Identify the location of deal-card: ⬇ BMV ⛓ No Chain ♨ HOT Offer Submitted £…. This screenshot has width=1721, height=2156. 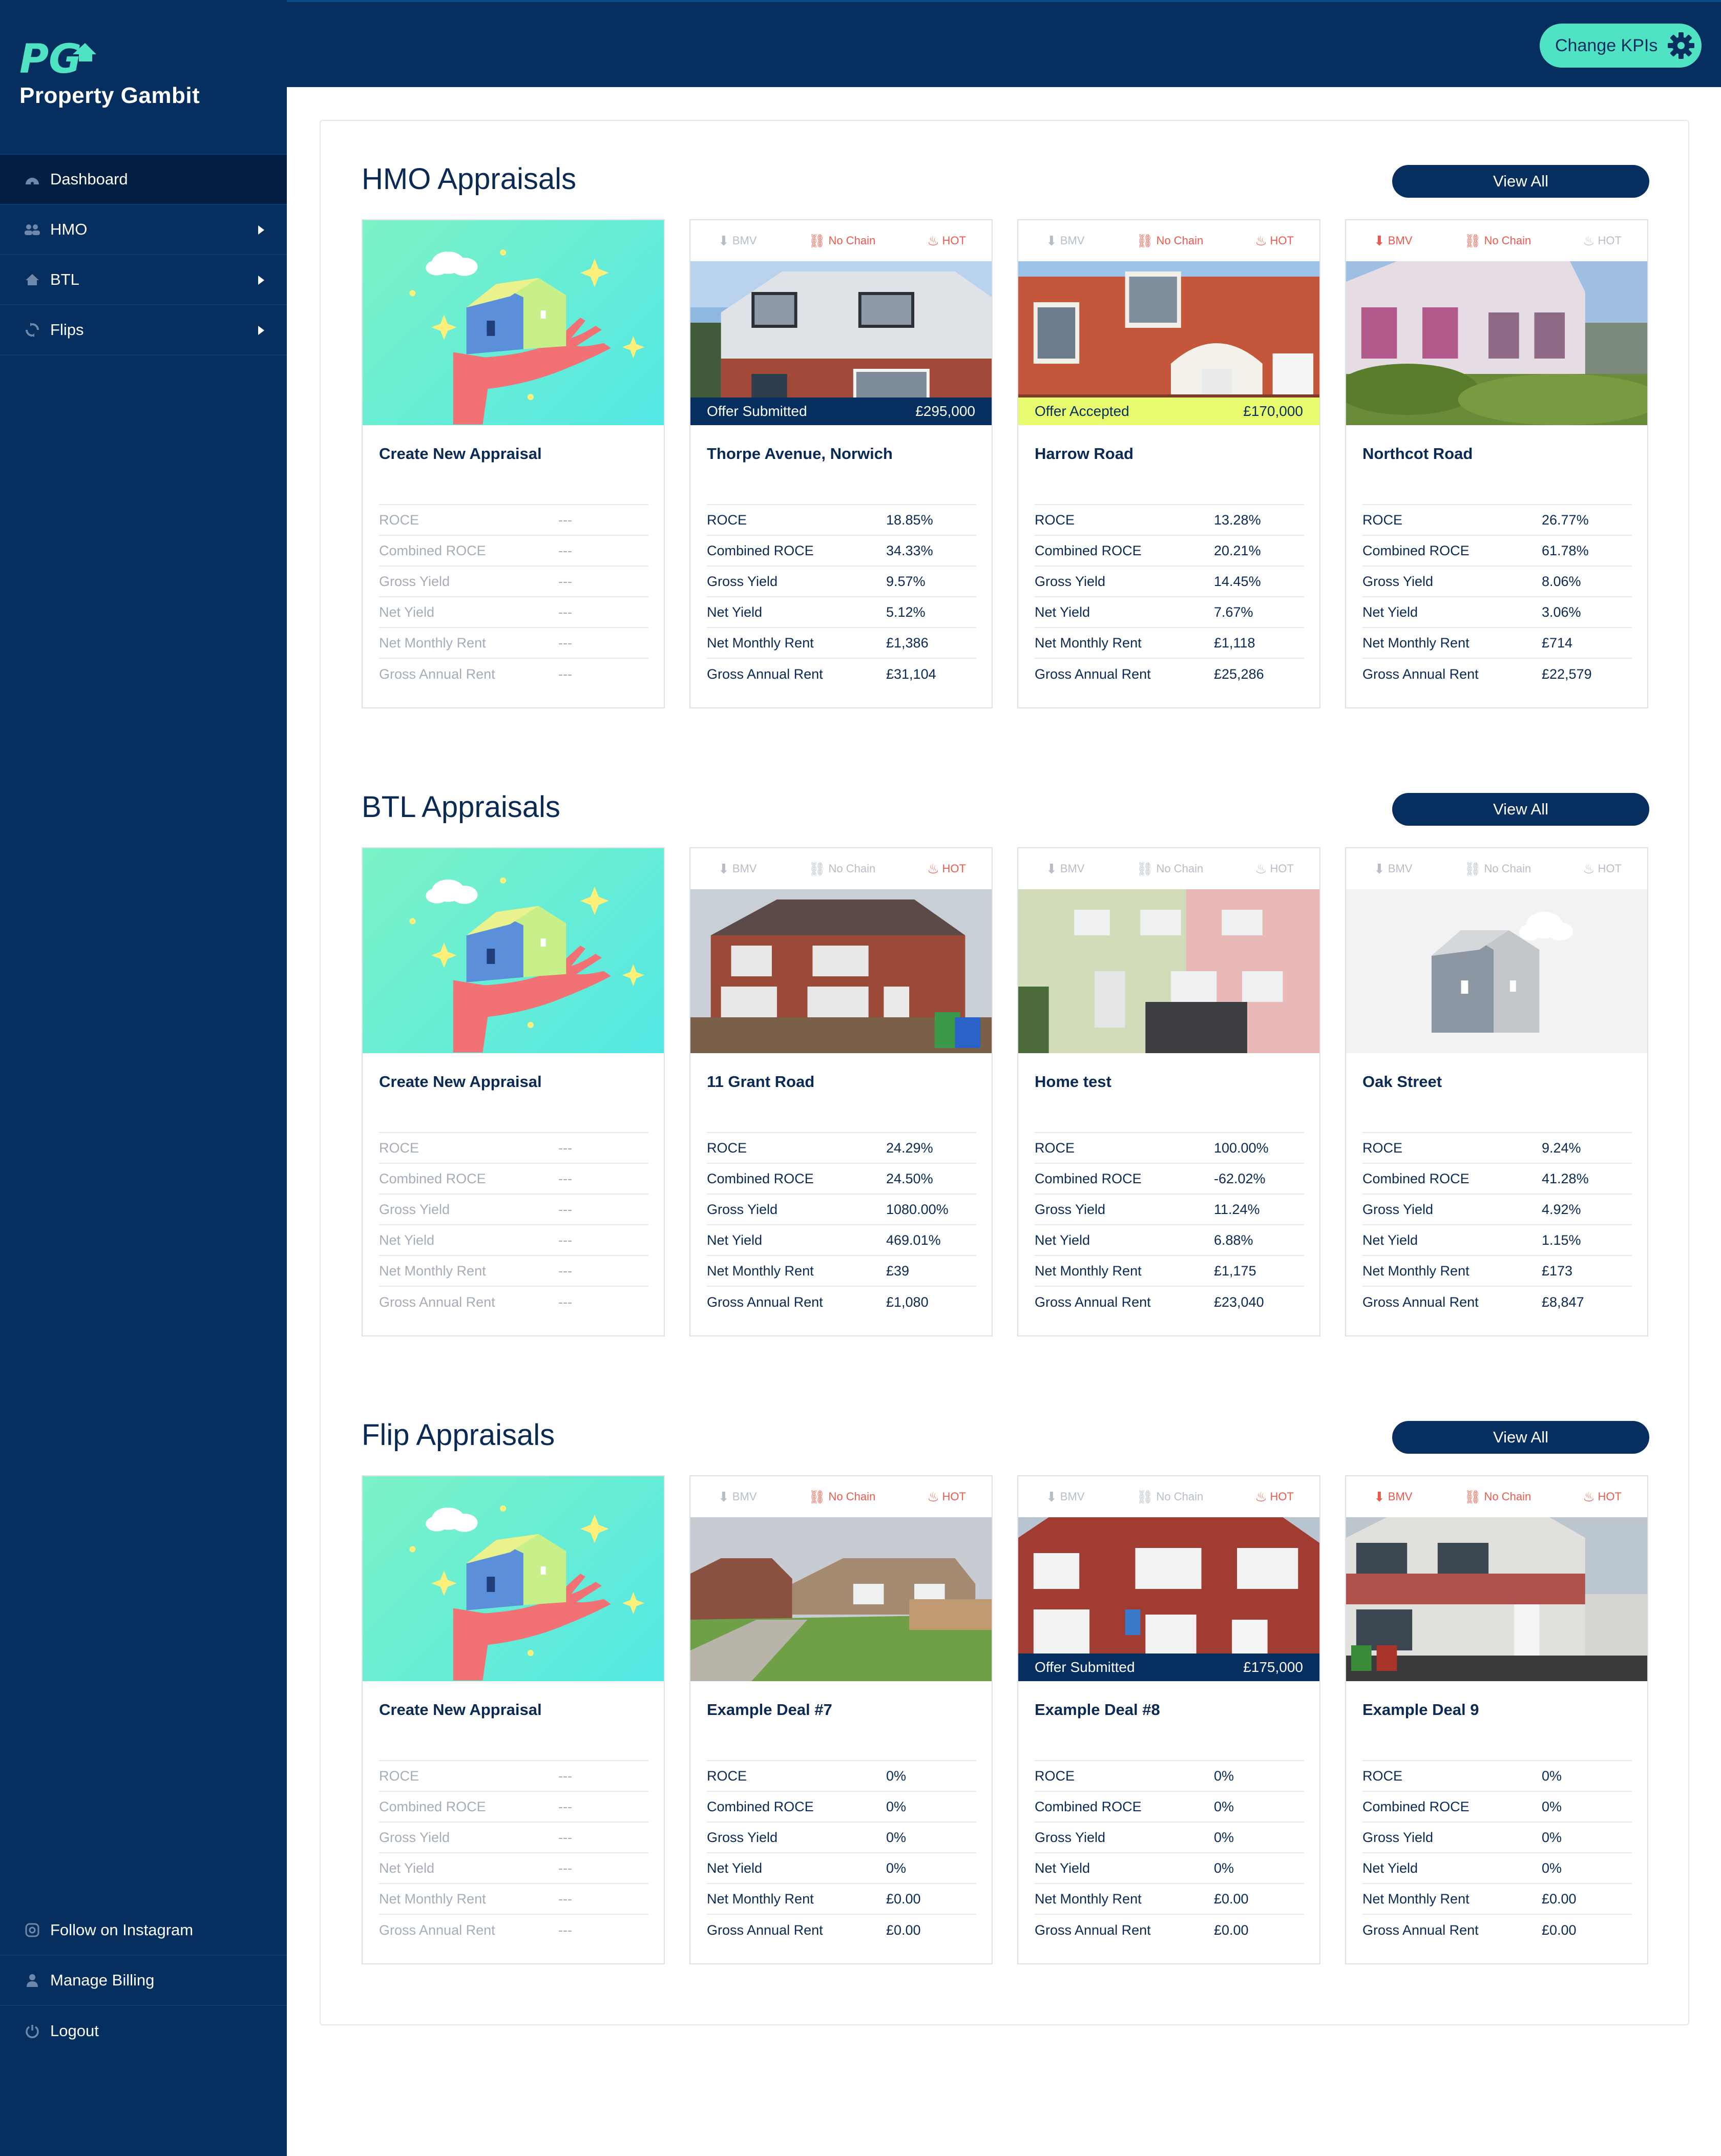
(1168, 1719).